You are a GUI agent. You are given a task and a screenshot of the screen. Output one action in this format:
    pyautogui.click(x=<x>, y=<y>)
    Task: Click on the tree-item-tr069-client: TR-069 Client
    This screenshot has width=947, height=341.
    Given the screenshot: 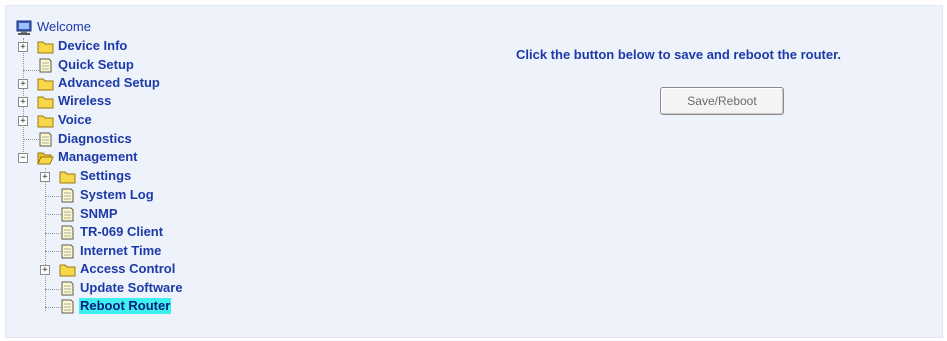 What is the action you would take?
    pyautogui.click(x=111, y=232)
    